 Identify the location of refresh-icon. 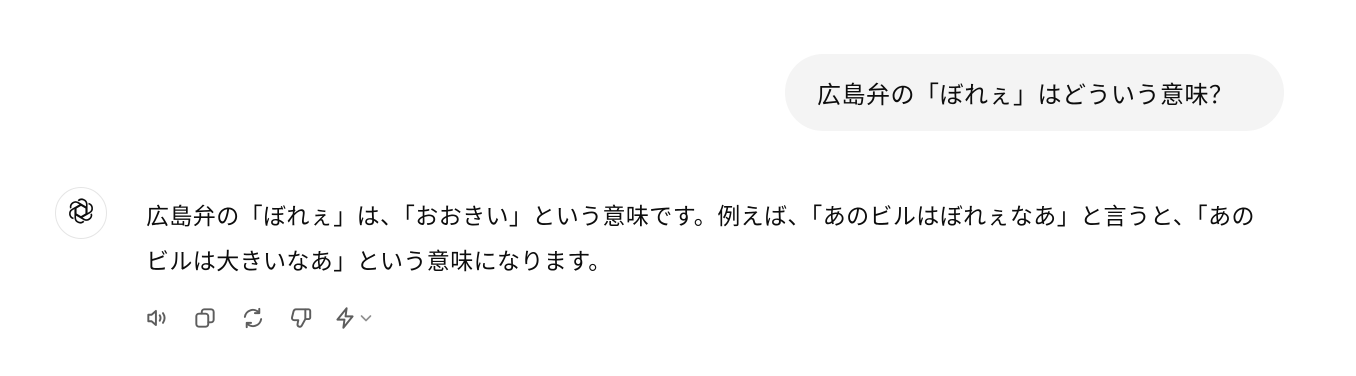
(253, 320).